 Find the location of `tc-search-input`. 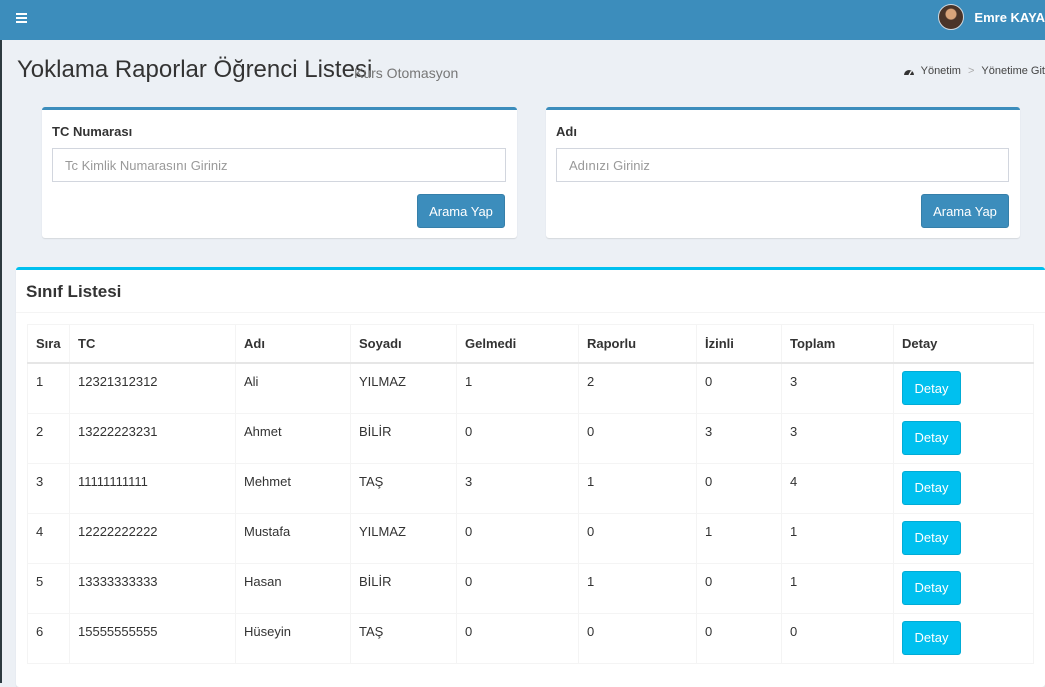

tc-search-input is located at coordinates (279, 165).